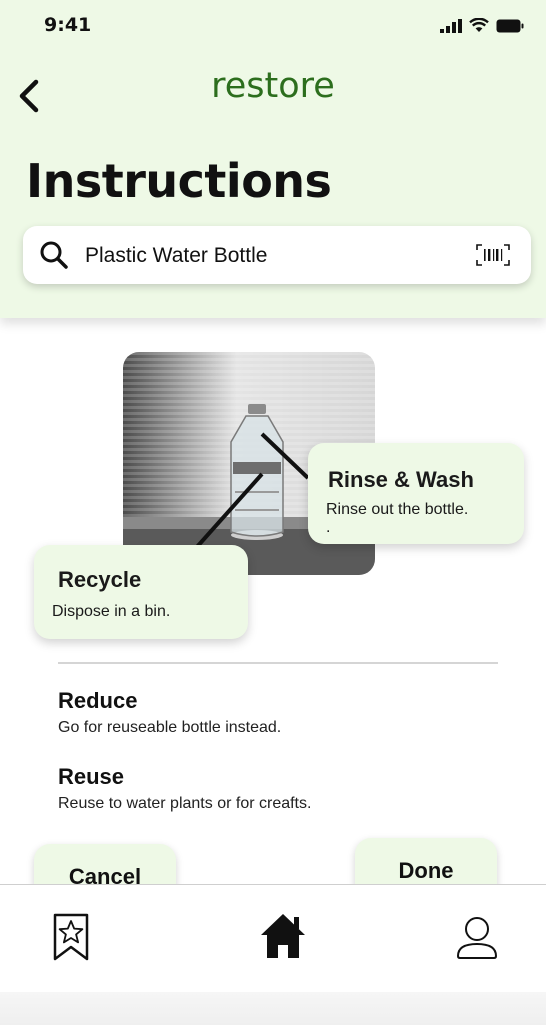 The image size is (546, 1025). Describe the element at coordinates (100, 579) in the screenshot. I see `callout-recycle-title: Recycle` at that location.